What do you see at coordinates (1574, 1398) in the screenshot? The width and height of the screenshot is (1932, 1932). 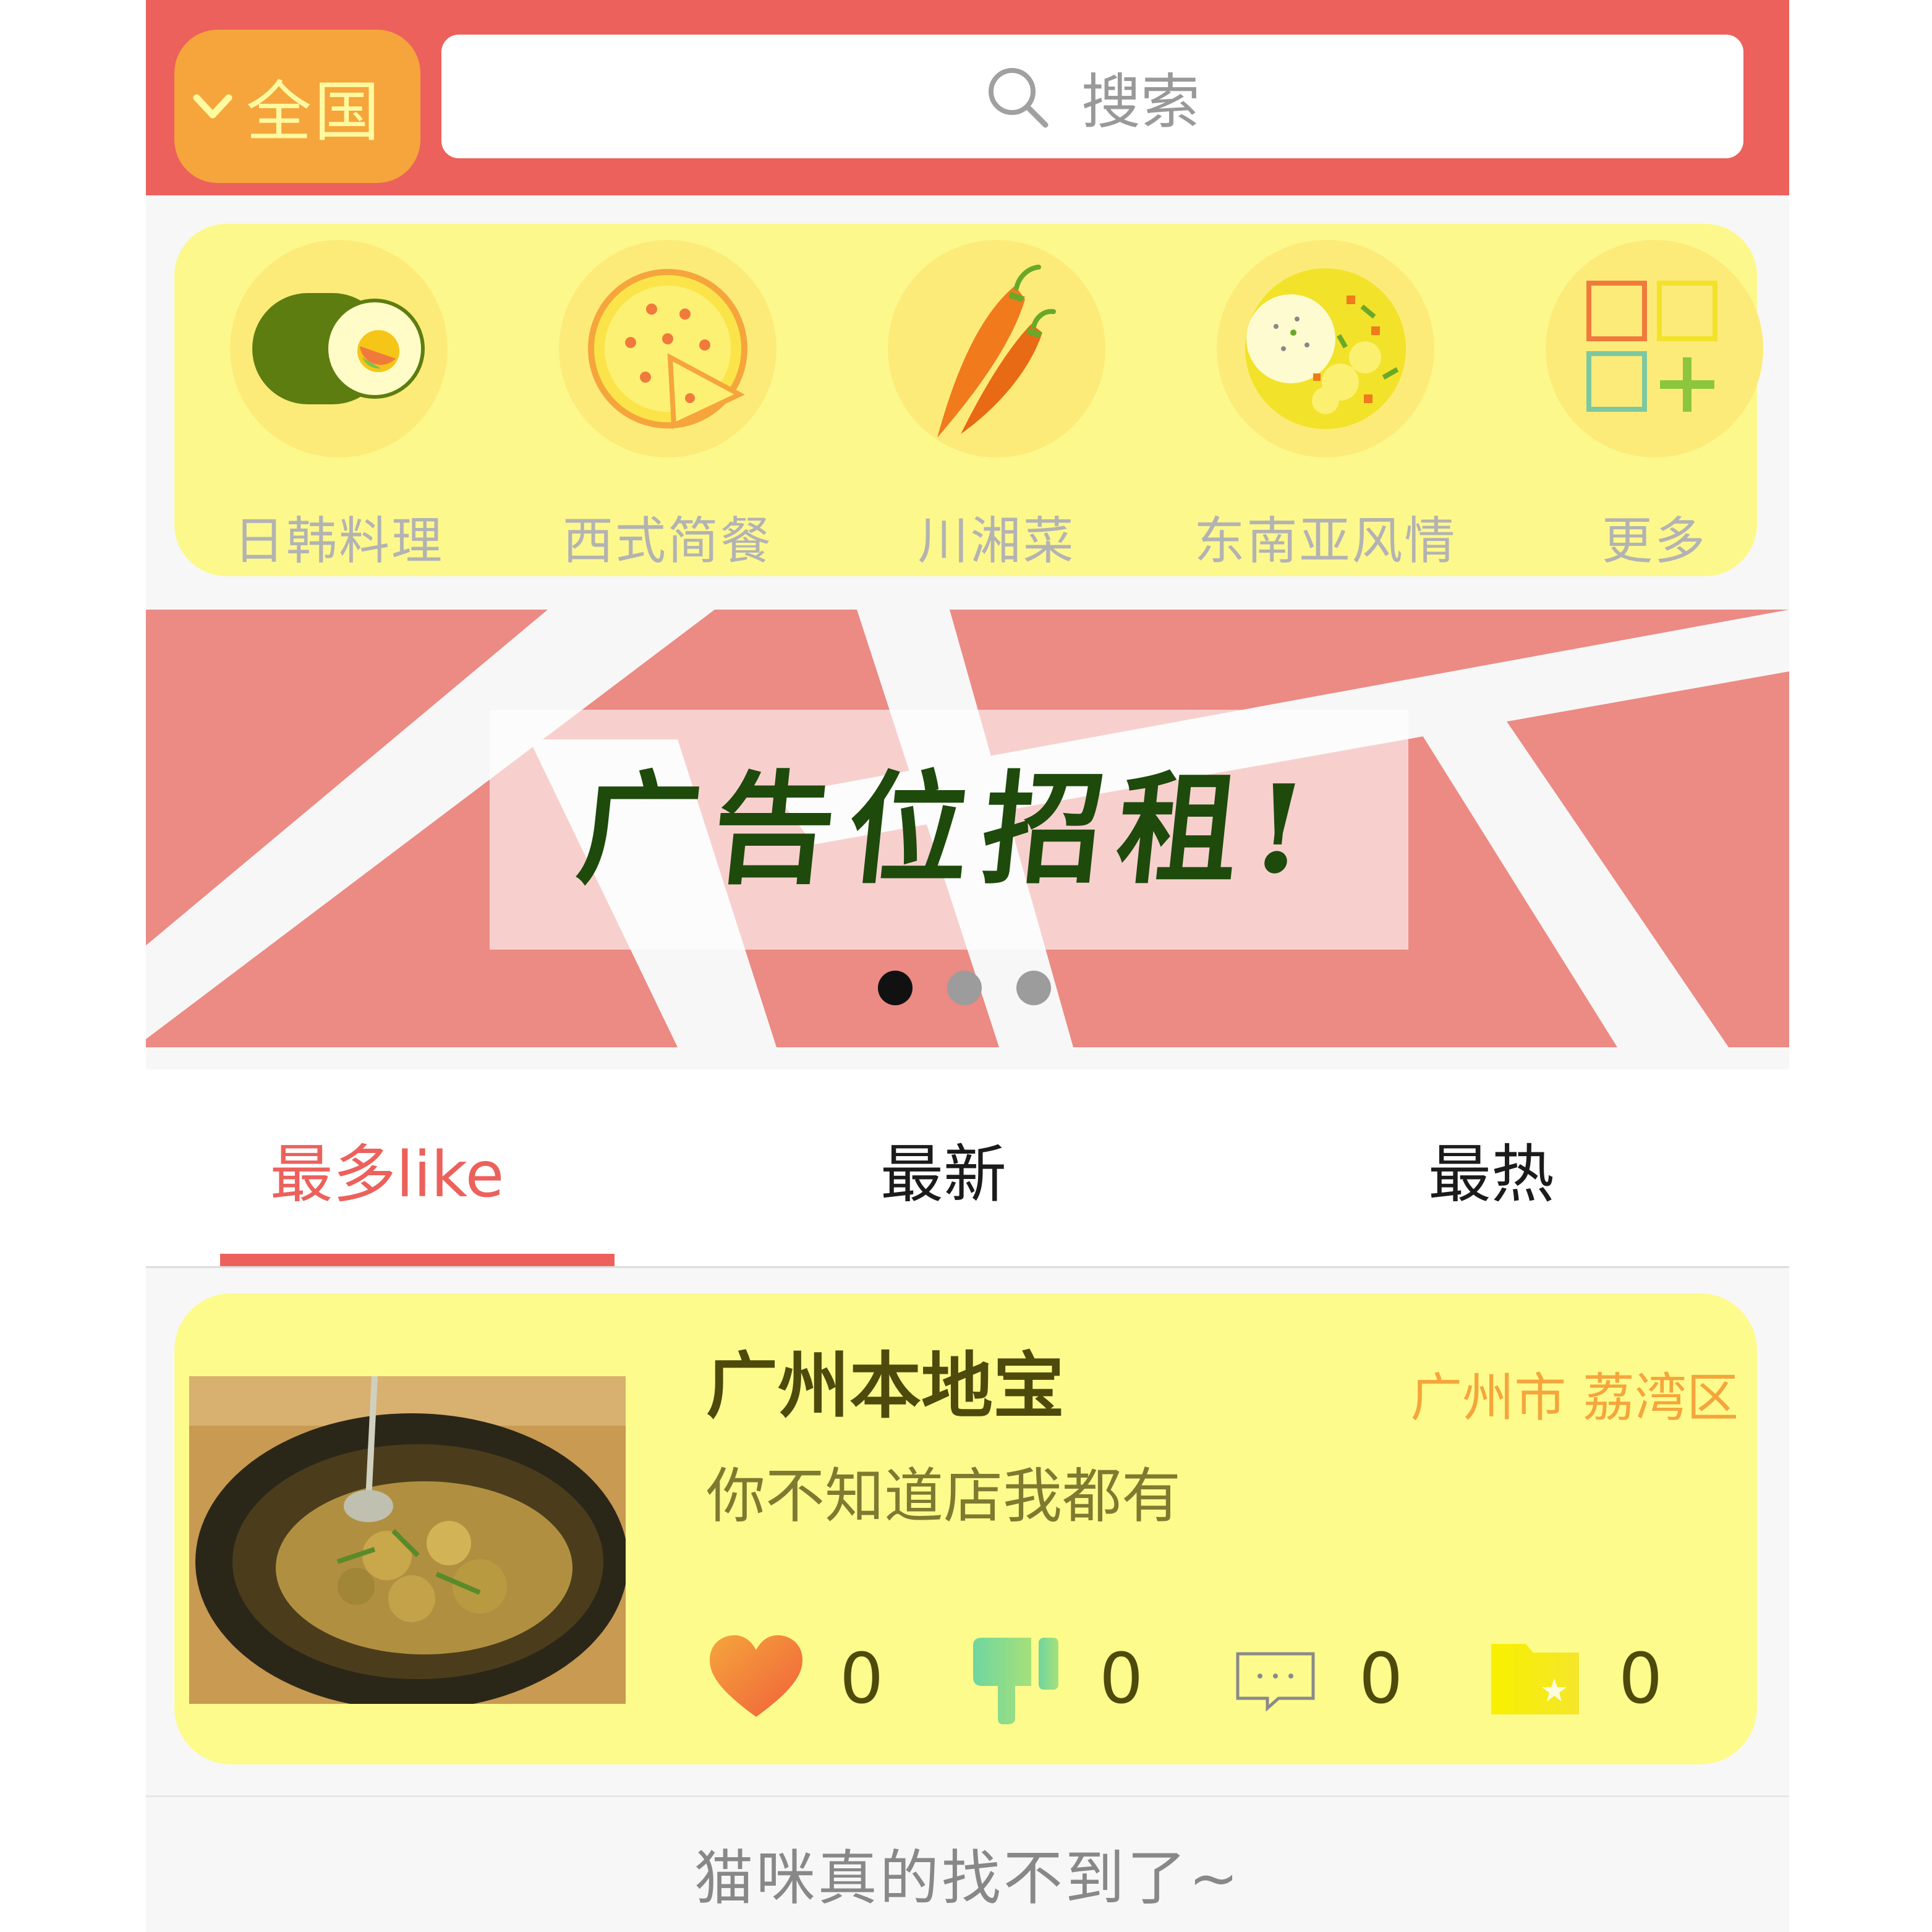 I see `restaurant-location: 广州市 荔湾区` at bounding box center [1574, 1398].